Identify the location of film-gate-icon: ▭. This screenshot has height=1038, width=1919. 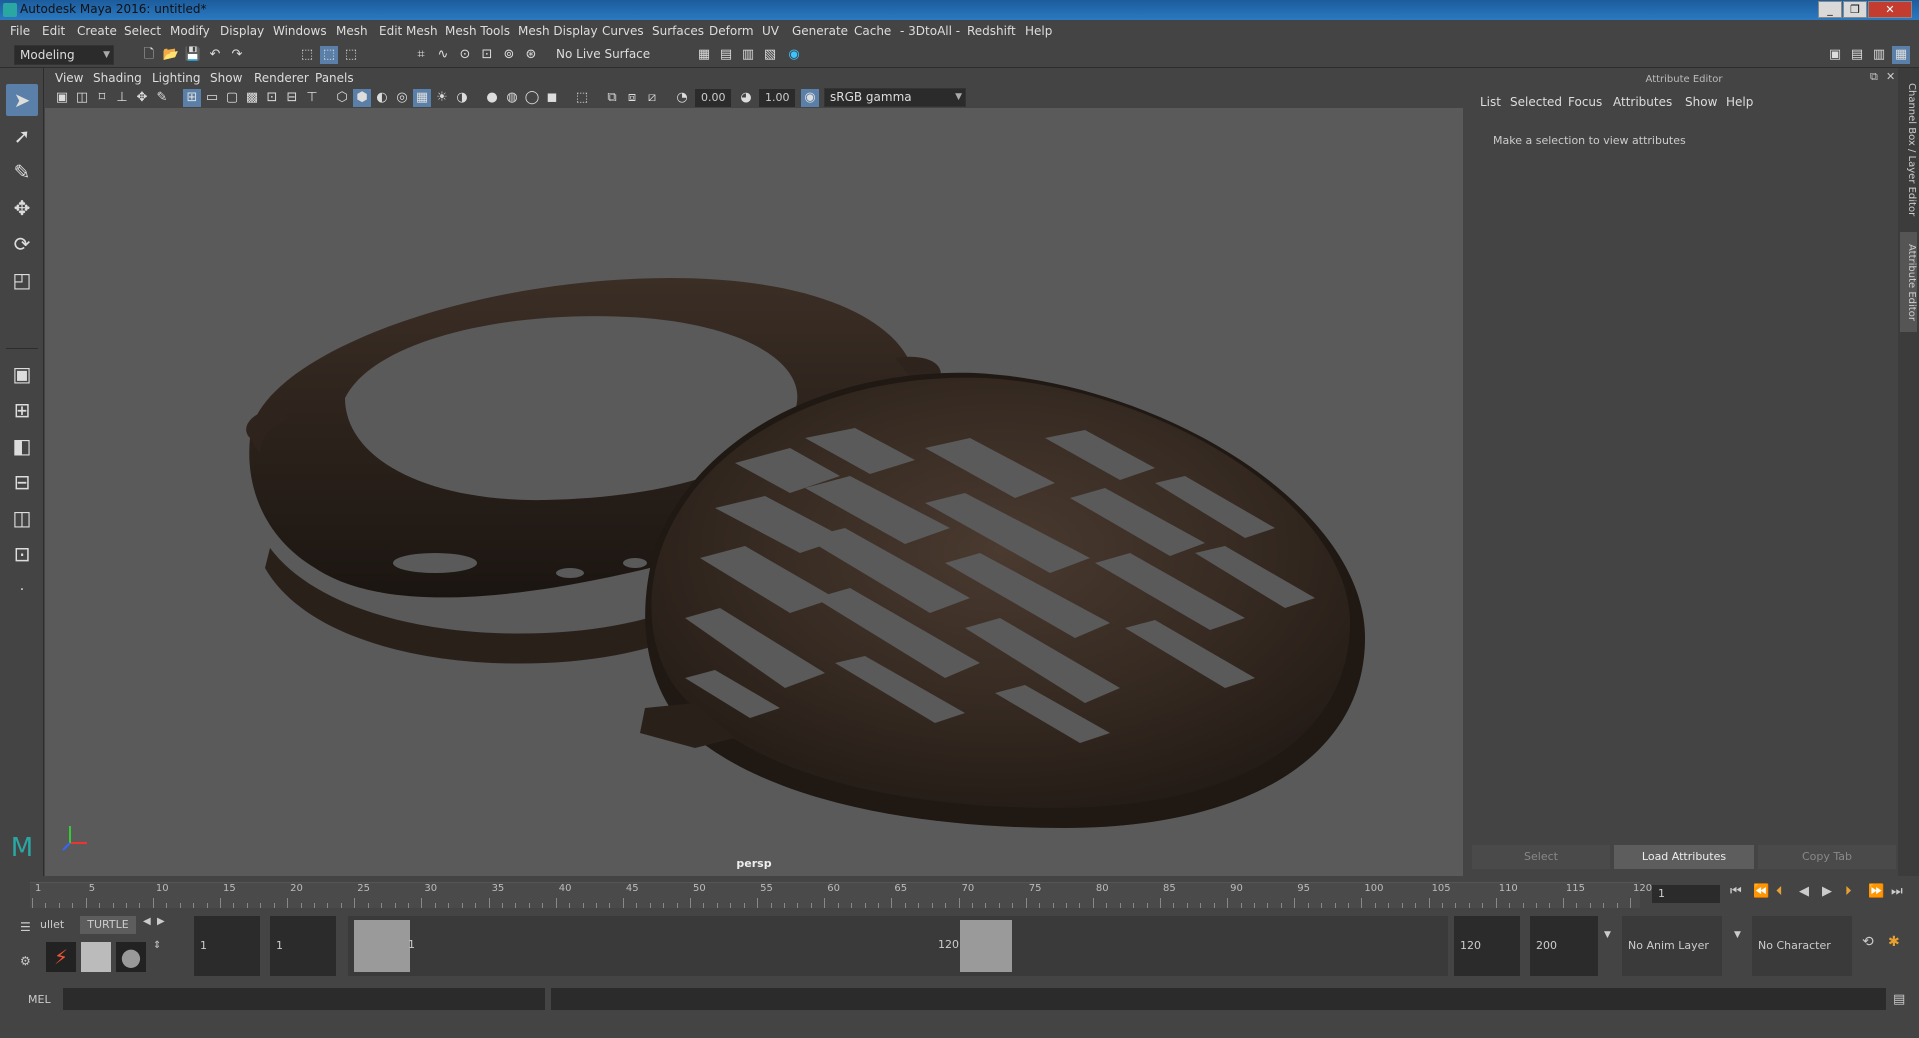
(212, 98).